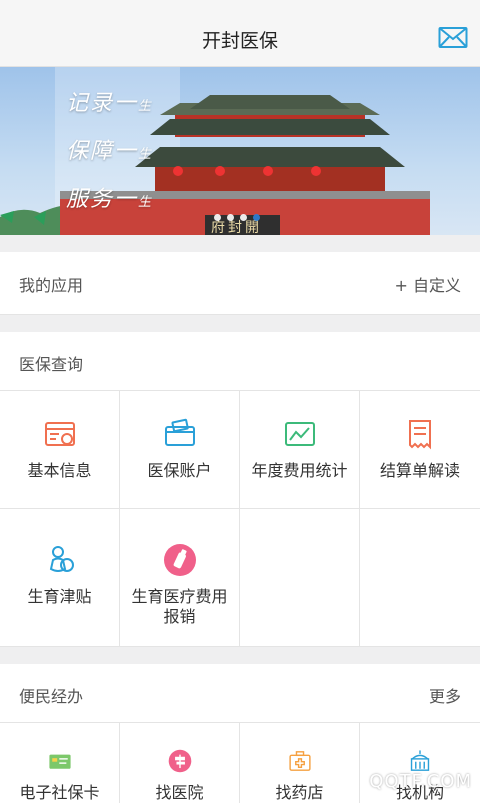 The width and height of the screenshot is (480, 803). I want to click on query-item-label: 结算单解读, so click(419, 470).